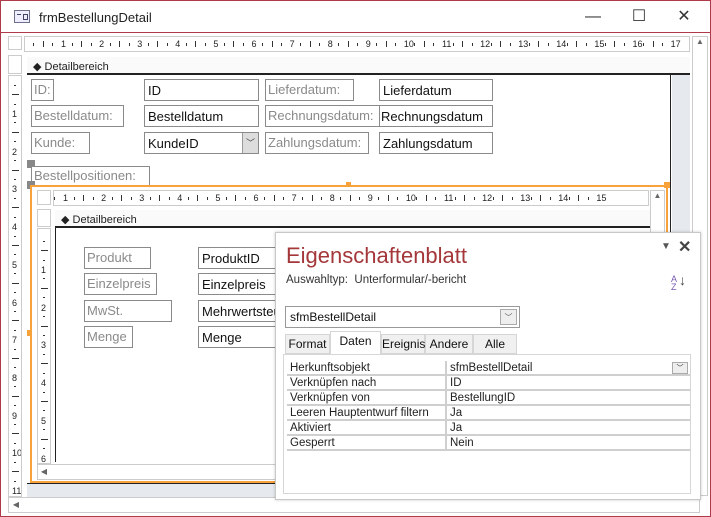  Describe the element at coordinates (488, 428) in the screenshot. I see `property-row: Aktiviert Ja` at that location.